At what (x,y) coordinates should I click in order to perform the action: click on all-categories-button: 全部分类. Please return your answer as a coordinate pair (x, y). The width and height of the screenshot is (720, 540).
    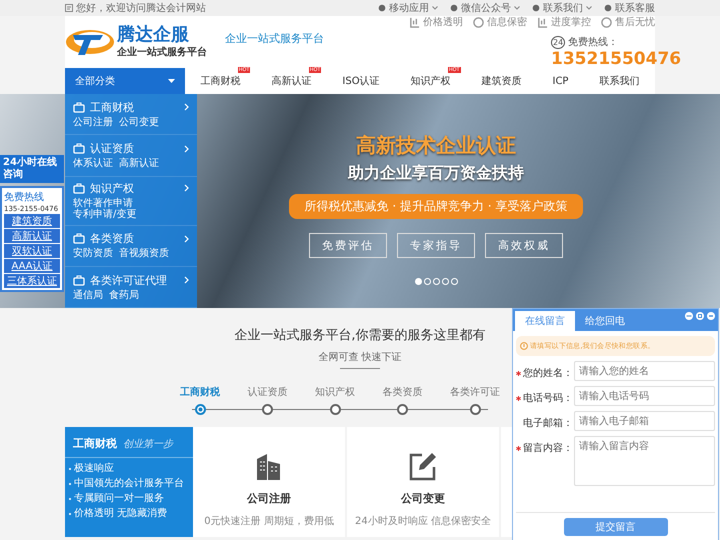
    Looking at the image, I should click on (125, 81).